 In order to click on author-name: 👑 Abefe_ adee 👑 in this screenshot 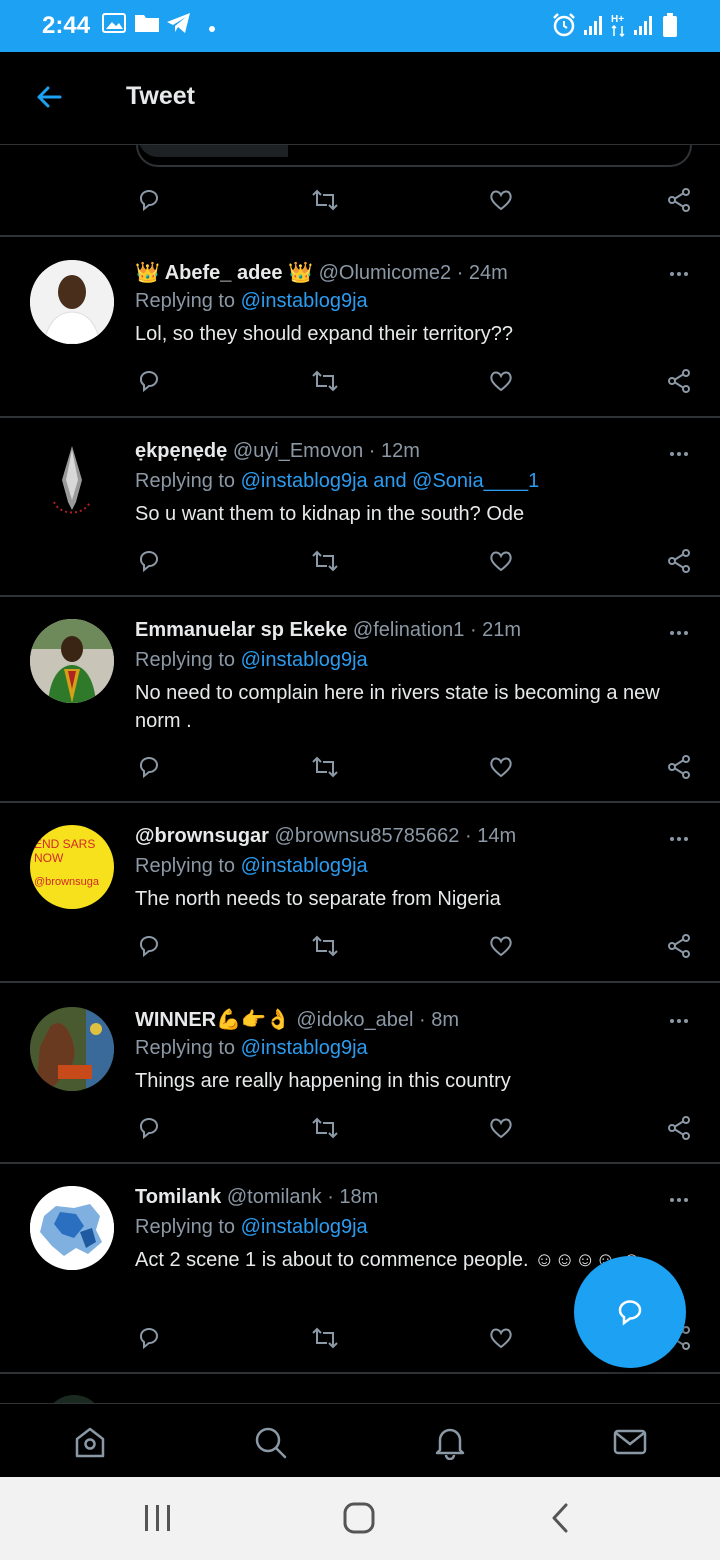, I will do `click(224, 273)`.